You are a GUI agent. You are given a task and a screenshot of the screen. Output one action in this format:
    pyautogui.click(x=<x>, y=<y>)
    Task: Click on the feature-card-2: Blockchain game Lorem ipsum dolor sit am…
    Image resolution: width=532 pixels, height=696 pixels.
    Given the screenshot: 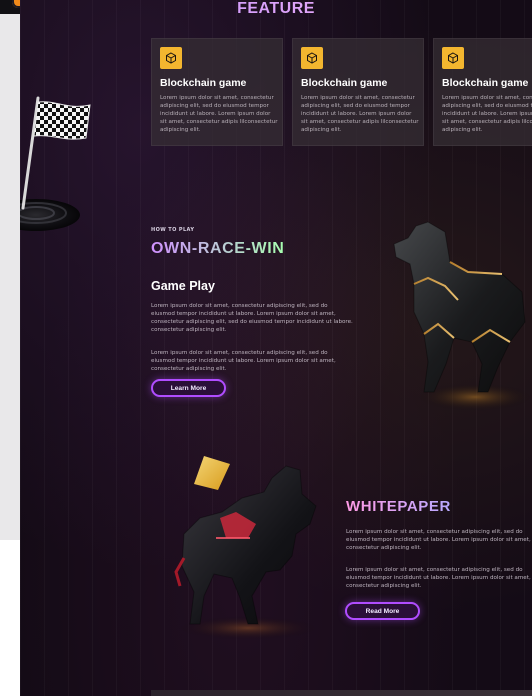 What is the action you would take?
    pyautogui.click(x=358, y=92)
    